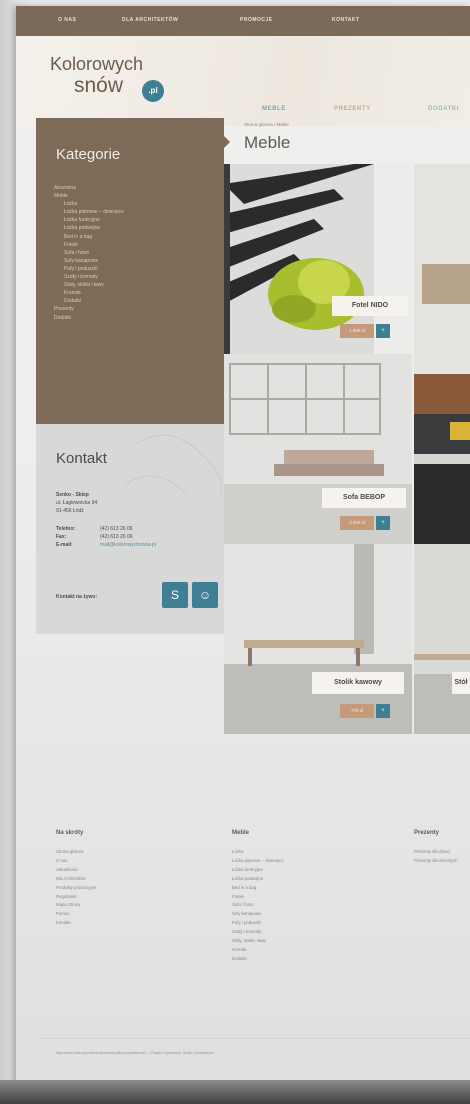  I want to click on logo-text-line2: snów, so click(99, 85).